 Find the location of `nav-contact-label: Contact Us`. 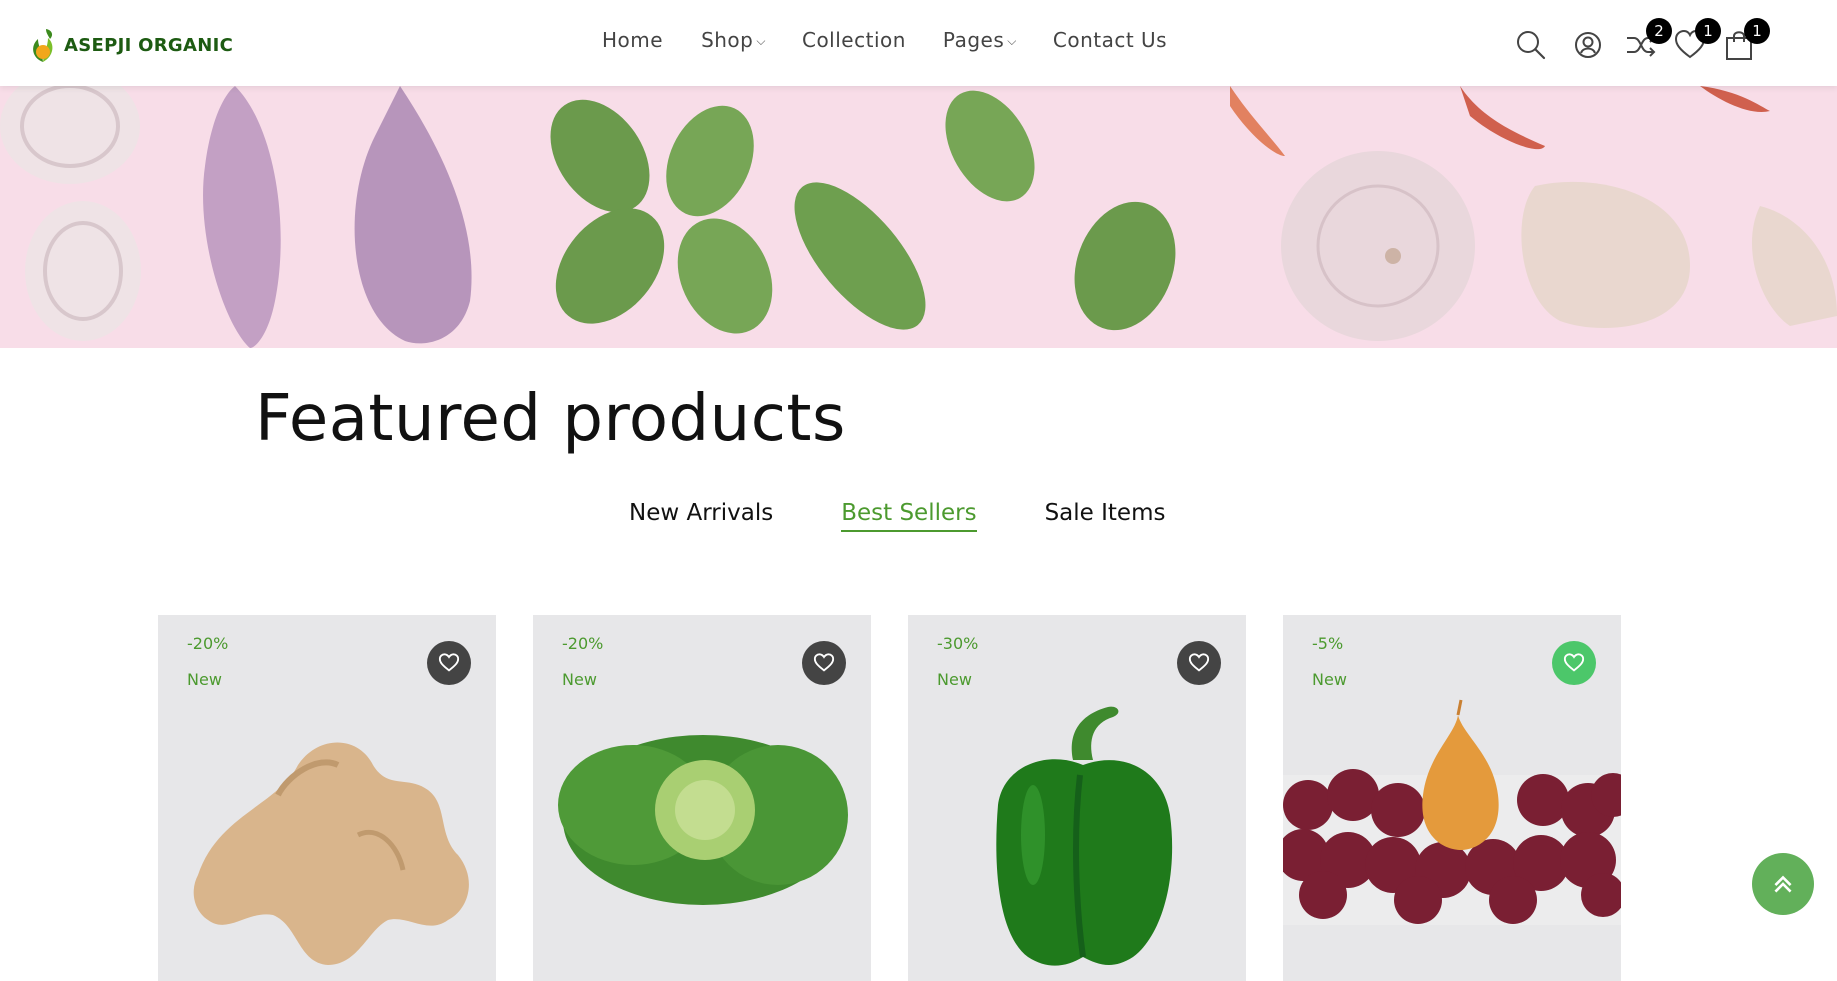

nav-contact-label: Contact Us is located at coordinates (1110, 40).